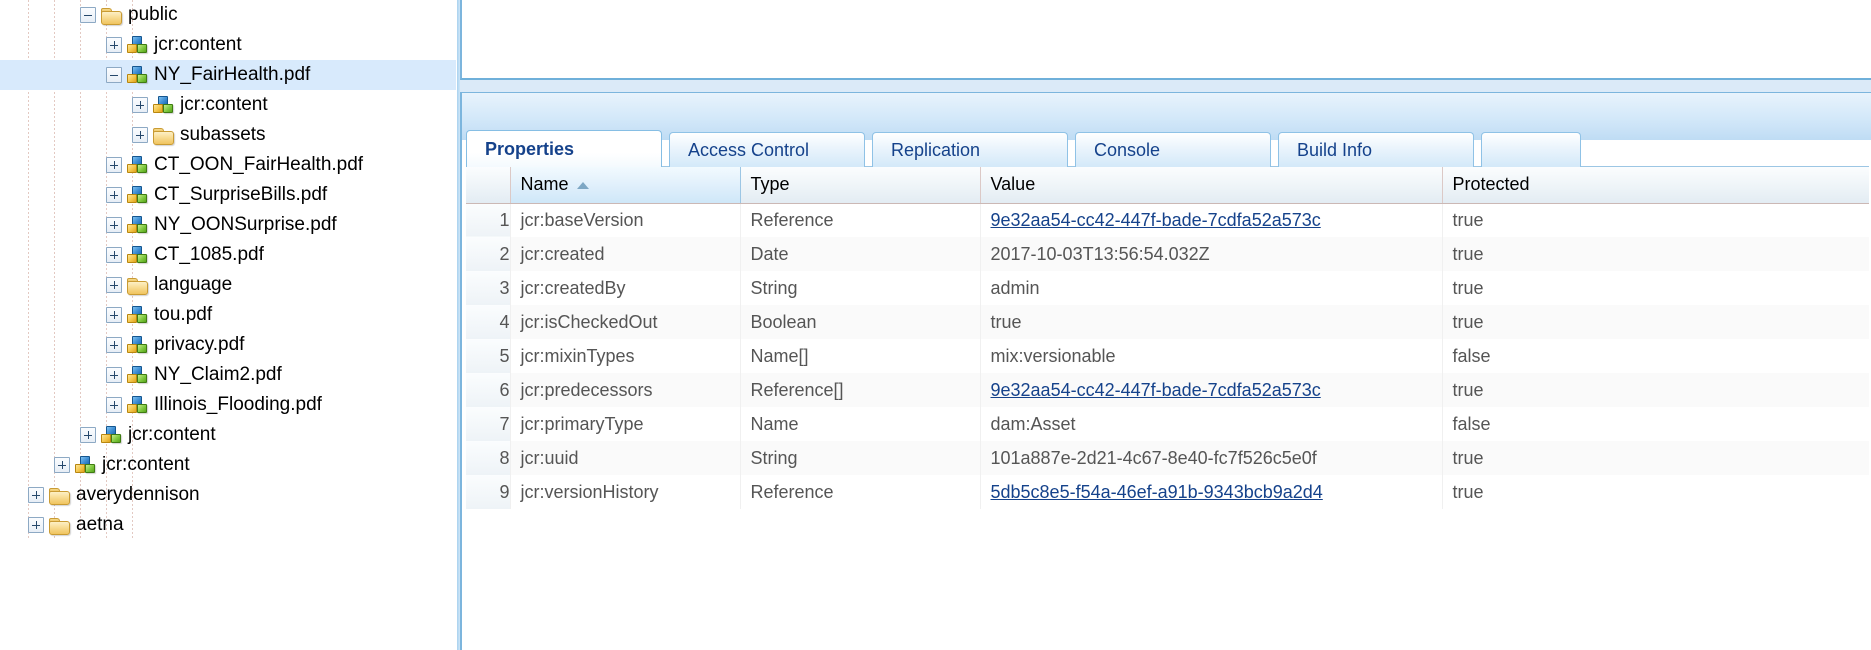 Image resolution: width=1871 pixels, height=650 pixels. I want to click on cell-property-name: jcr:isCheckedOut, so click(625, 322).